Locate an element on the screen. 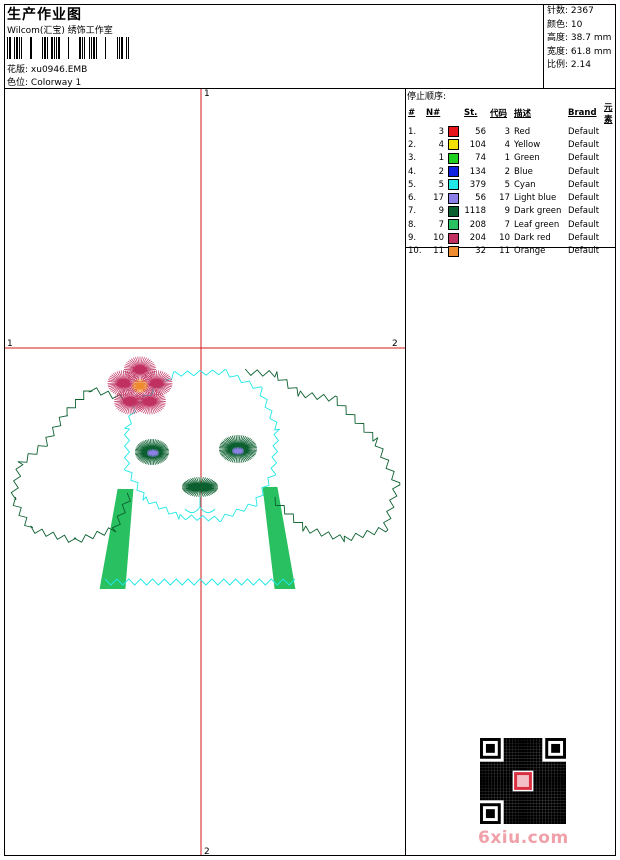 The width and height of the screenshot is (620, 860). col-needle: N# is located at coordinates (433, 113).